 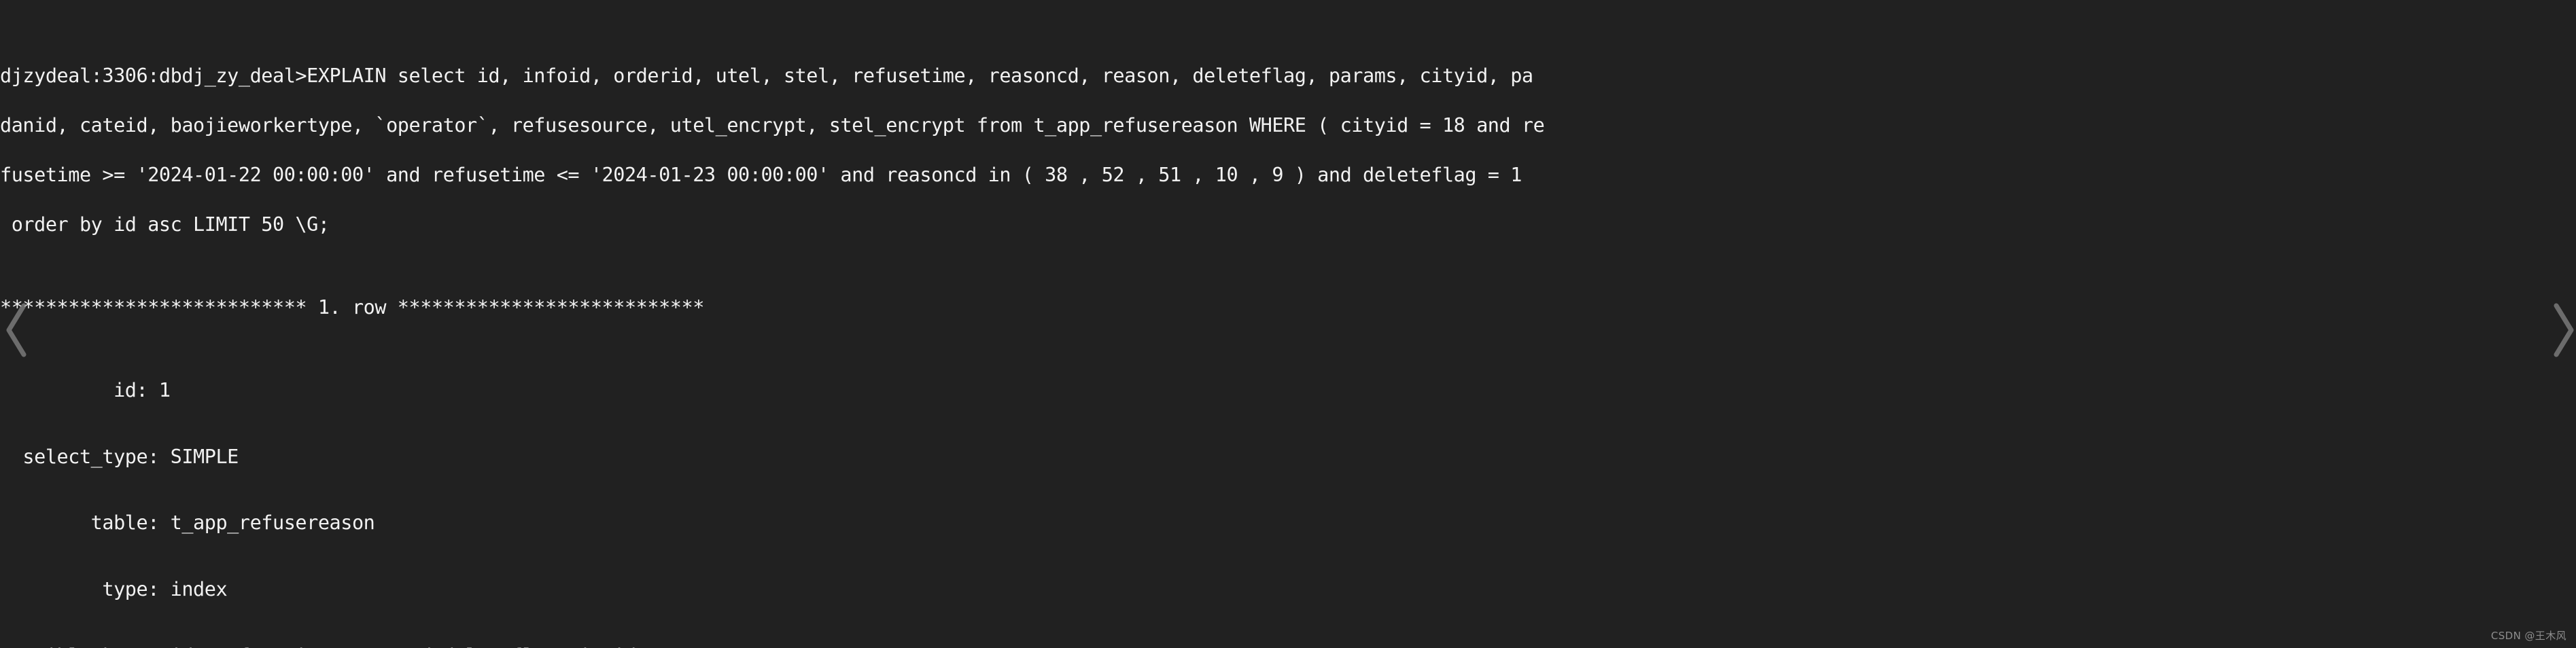 What do you see at coordinates (1288, 456) in the screenshot?
I see `explain-field-select_type: select_type: SIMPLE` at bounding box center [1288, 456].